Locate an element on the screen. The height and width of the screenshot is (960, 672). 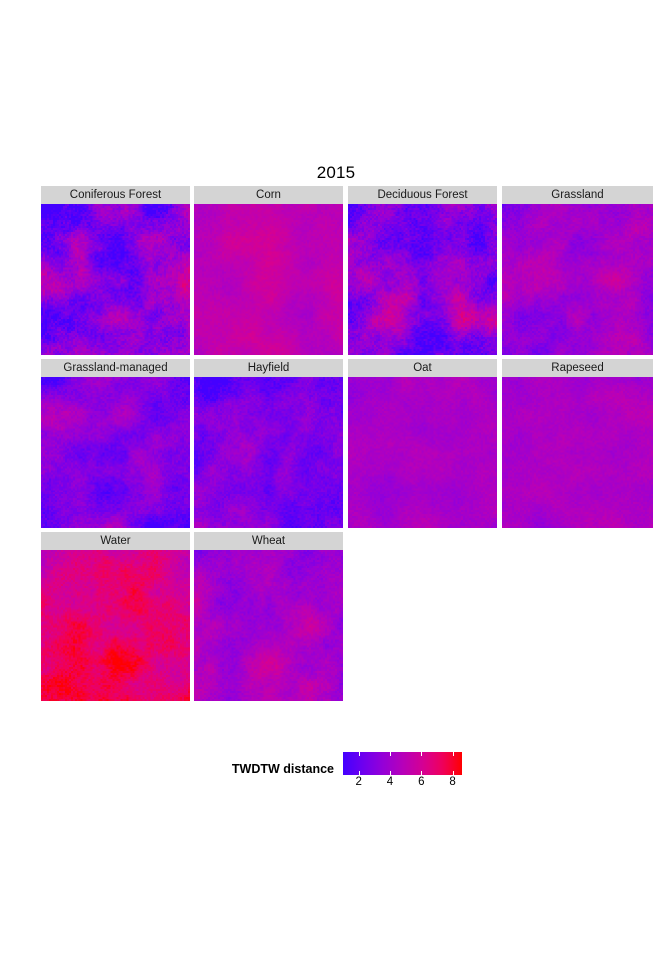
legend-tick-label: 2 is located at coordinates (358, 782).